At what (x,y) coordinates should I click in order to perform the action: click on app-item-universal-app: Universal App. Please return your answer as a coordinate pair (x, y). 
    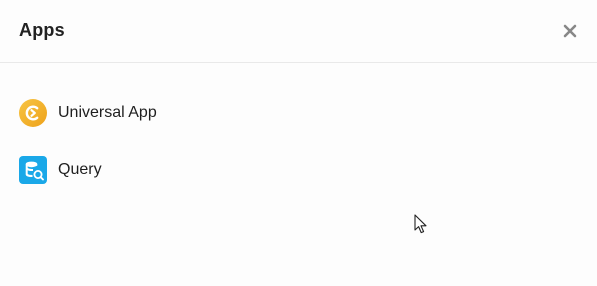
    Looking at the image, I should click on (169, 113).